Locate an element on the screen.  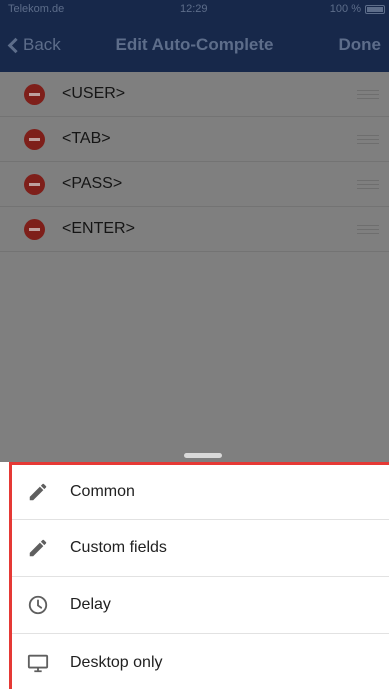
list-item: <ENTER> is located at coordinates (194, 229).